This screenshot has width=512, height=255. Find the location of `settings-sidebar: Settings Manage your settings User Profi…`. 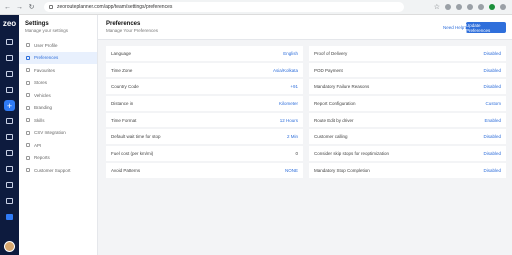

settings-sidebar: Settings Manage your settings User Profi… is located at coordinates (58, 135).